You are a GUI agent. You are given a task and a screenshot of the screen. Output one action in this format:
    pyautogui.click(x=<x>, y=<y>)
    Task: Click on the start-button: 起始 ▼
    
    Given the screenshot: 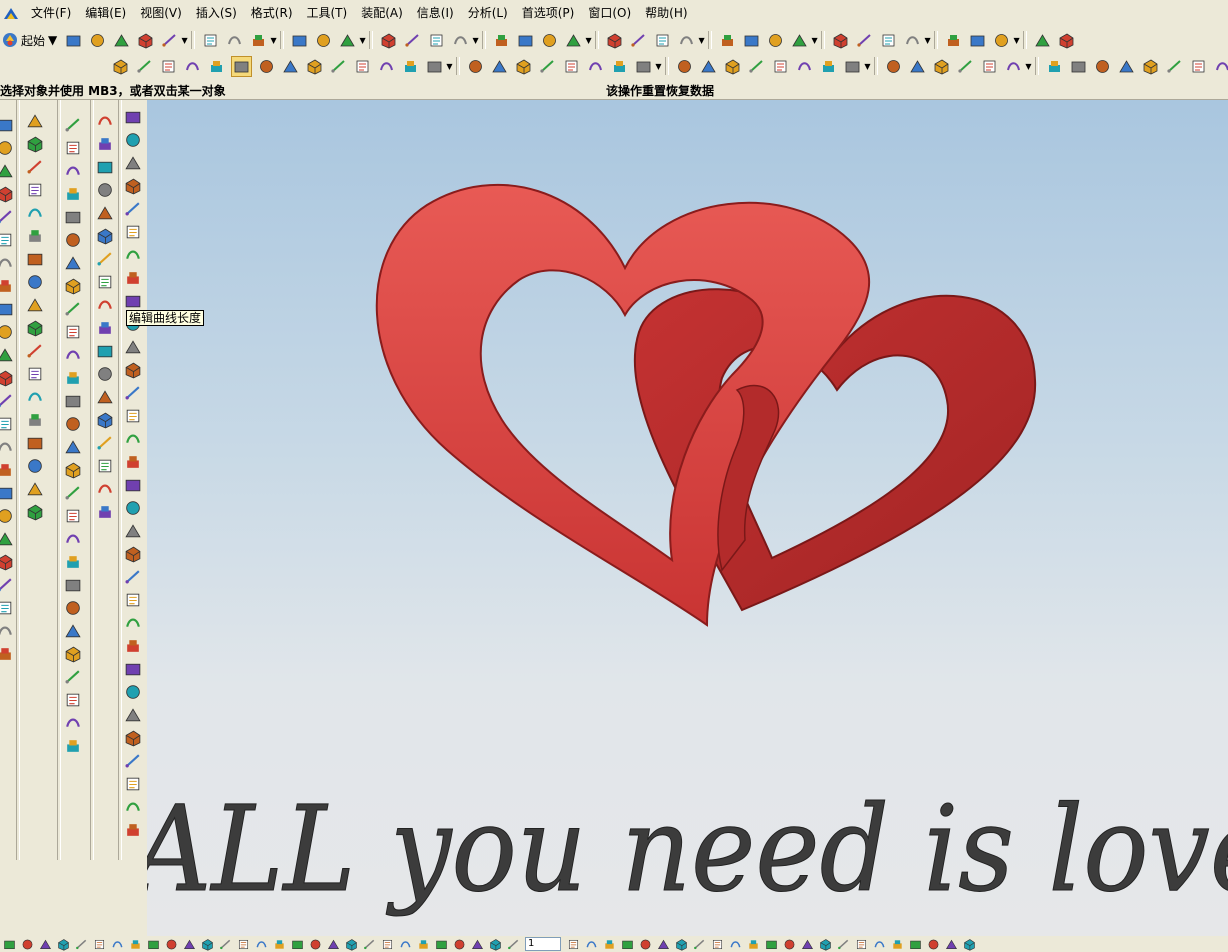 What is the action you would take?
    pyautogui.click(x=29, y=40)
    